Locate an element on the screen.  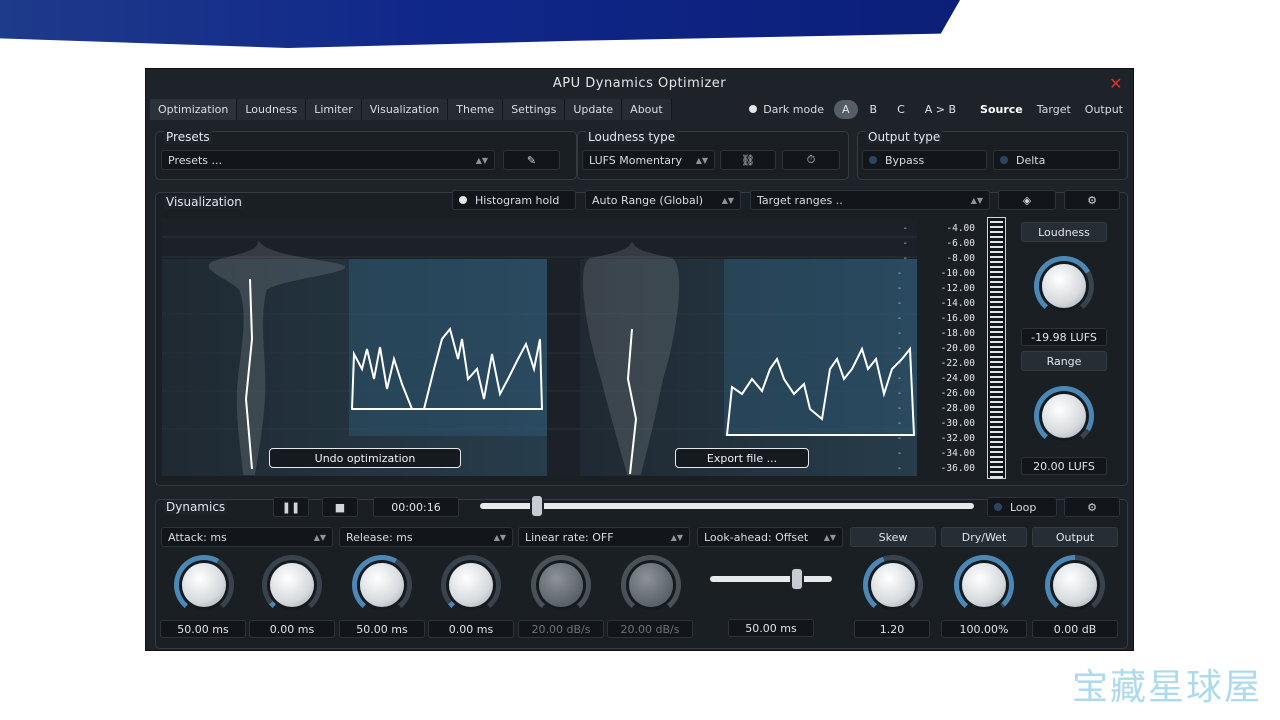
presets-dropdown: Presets ... ▲▼ is located at coordinates (328, 160).